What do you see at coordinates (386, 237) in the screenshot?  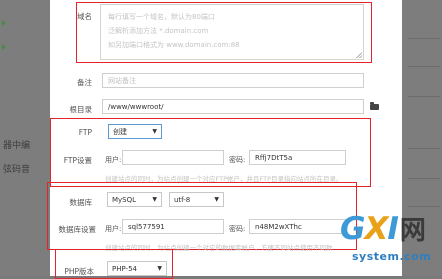 I see `watermark-logo: GXI网 system.com` at bounding box center [386, 237].